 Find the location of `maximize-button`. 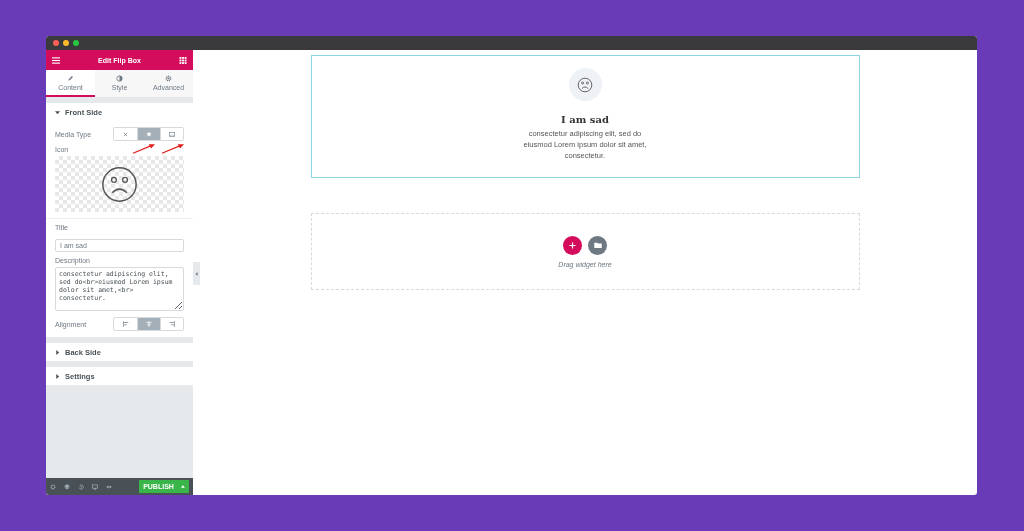

maximize-button is located at coordinates (76, 43).